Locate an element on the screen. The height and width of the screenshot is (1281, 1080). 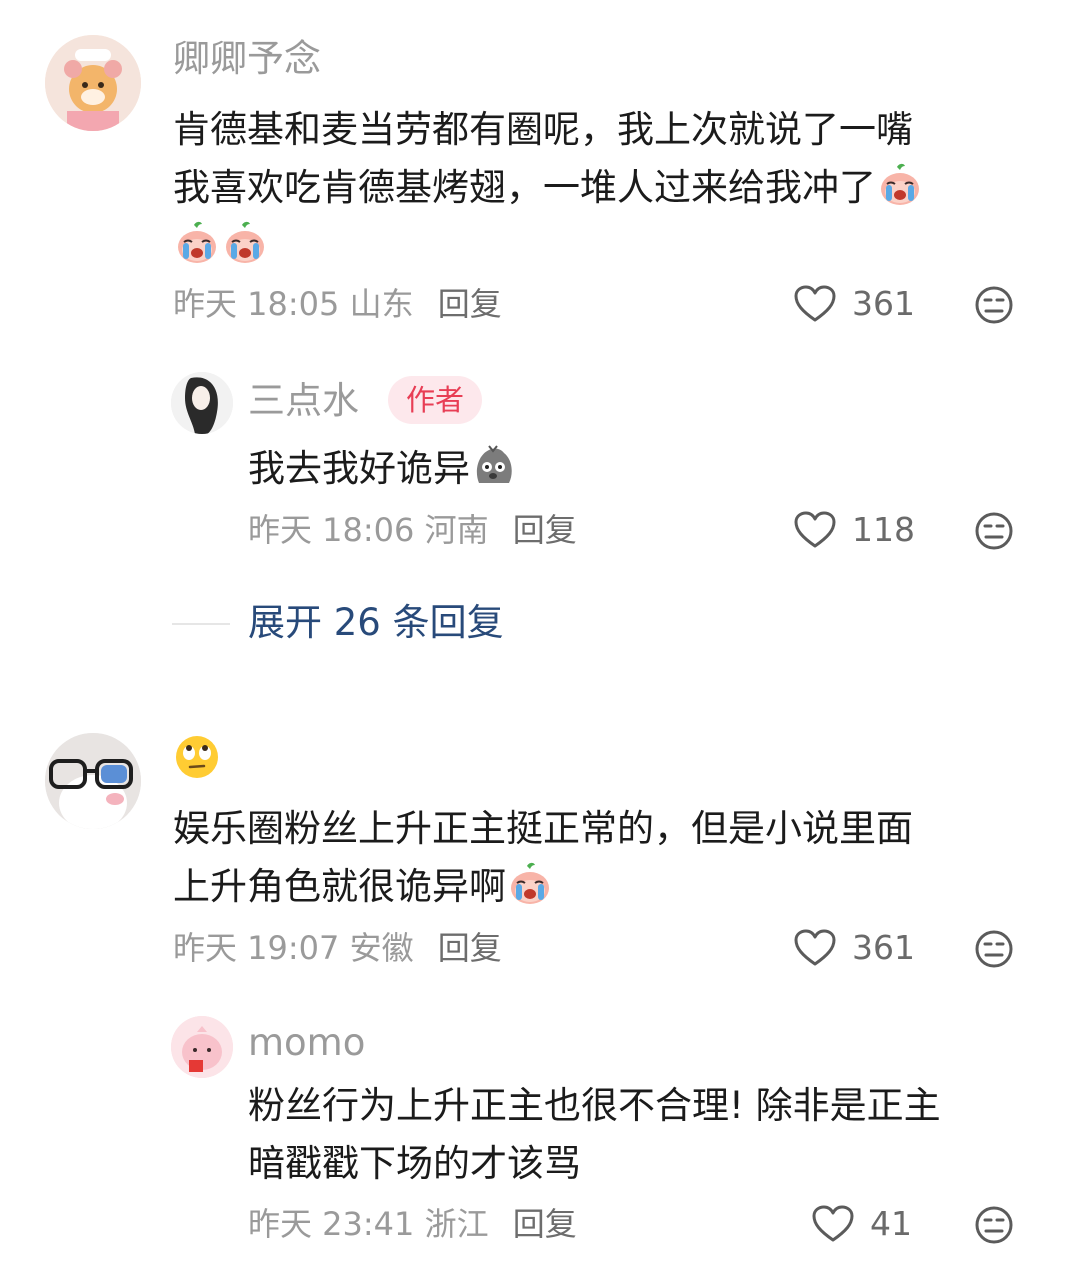
comment-text: 娱乐圈粉丝上升正主挺正常的，但是小说里面 上升角色就很诡异啊 is located at coordinates (603, 858).